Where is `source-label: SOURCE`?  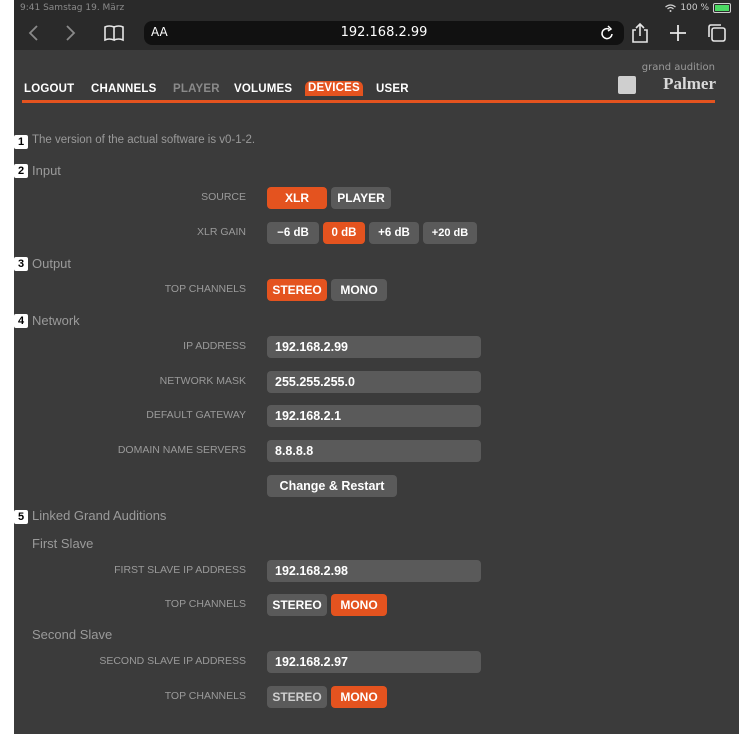
source-label: SOURCE is located at coordinates (223, 197).